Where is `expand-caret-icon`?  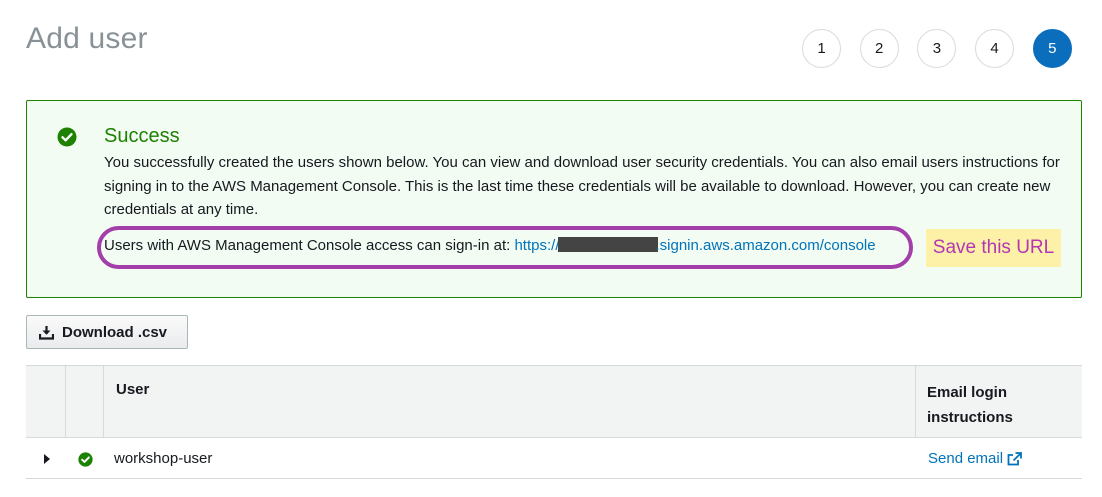 expand-caret-icon is located at coordinates (47, 459).